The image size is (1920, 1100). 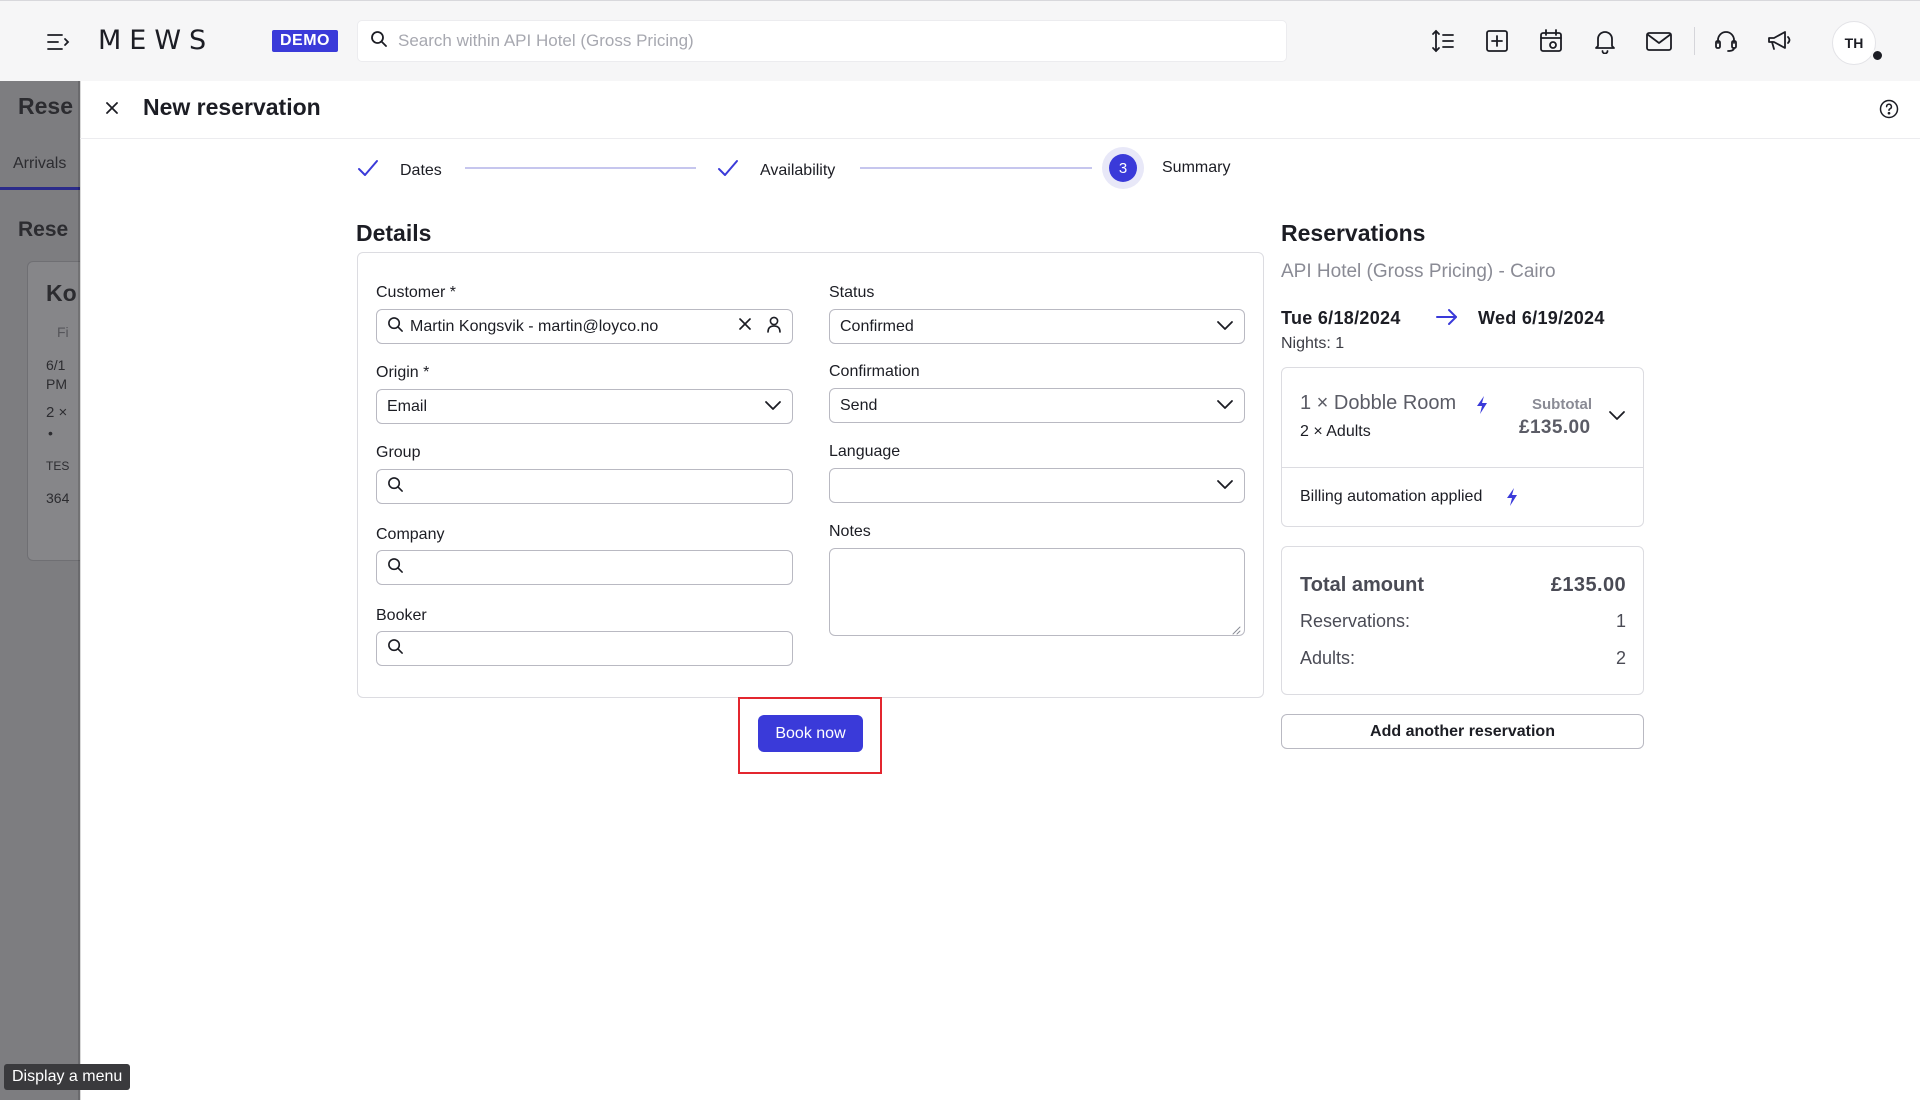 I want to click on underlay-section-title: Rese, so click(x=43, y=229).